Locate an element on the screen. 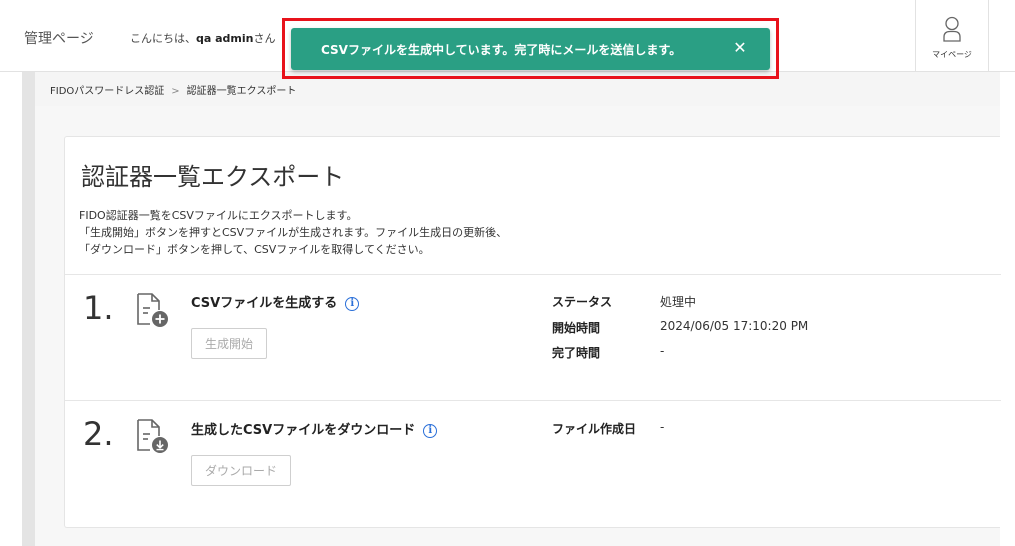 Image resolution: width=1015 pixels, height=546 pixels. breadcrumb: FIDOパスワードレス認証 > 認証器一覧エクスポート is located at coordinates (173, 89).